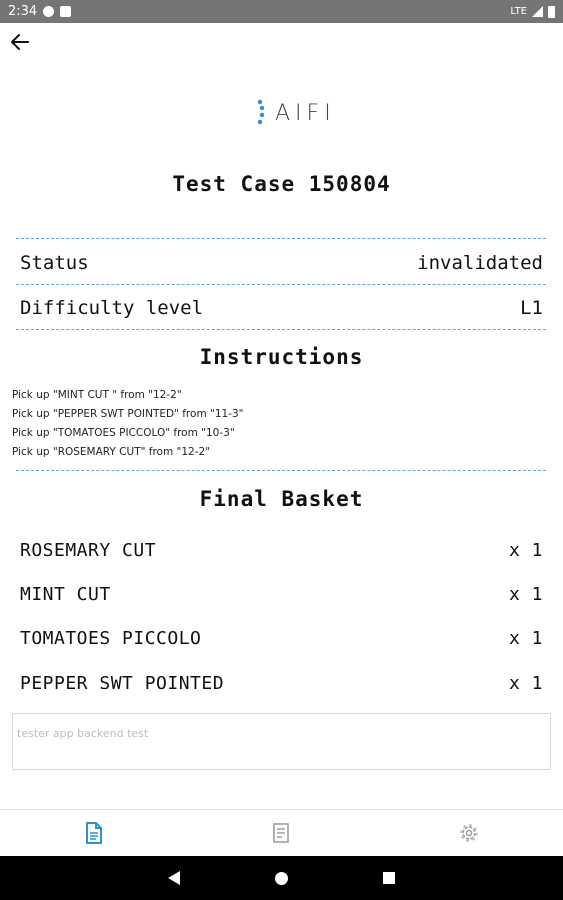 The image size is (563, 900). Describe the element at coordinates (65, 594) in the screenshot. I see `basket-item-name: MINT CUT` at that location.